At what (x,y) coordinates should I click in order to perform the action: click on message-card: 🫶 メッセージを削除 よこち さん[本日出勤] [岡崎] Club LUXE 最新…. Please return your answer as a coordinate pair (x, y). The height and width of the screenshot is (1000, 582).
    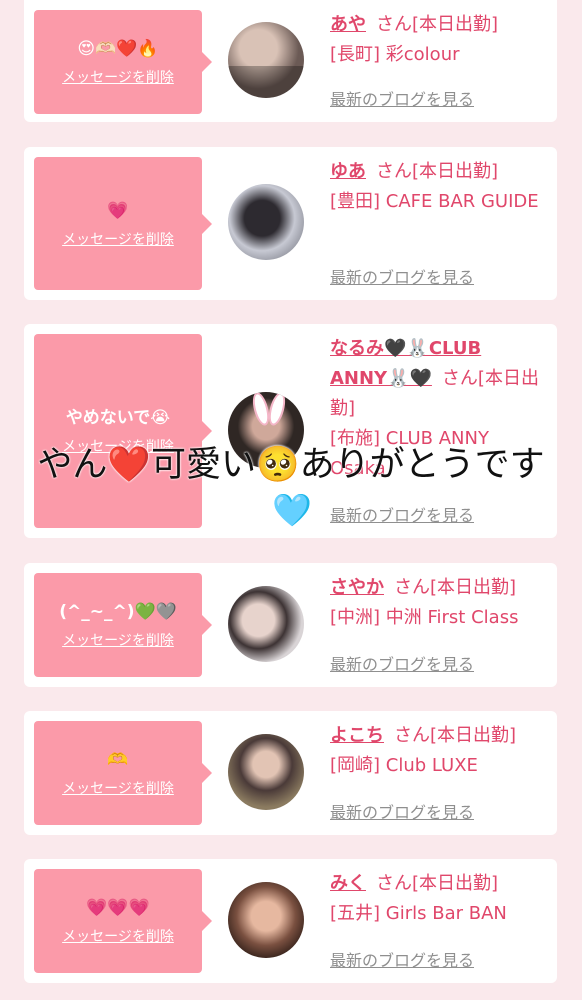
    Looking at the image, I should click on (290, 773).